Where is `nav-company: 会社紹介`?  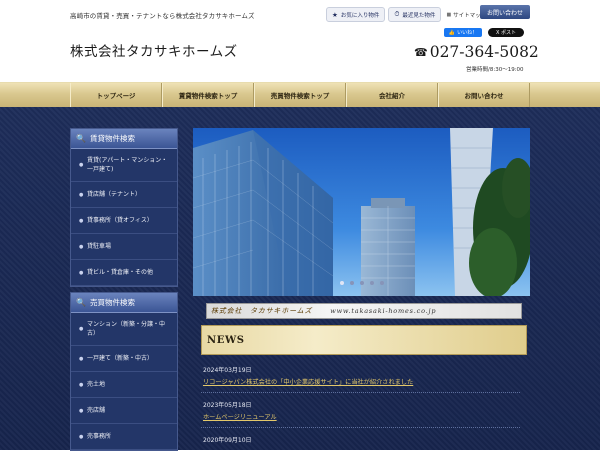 nav-company: 会社紹介 is located at coordinates (392, 95).